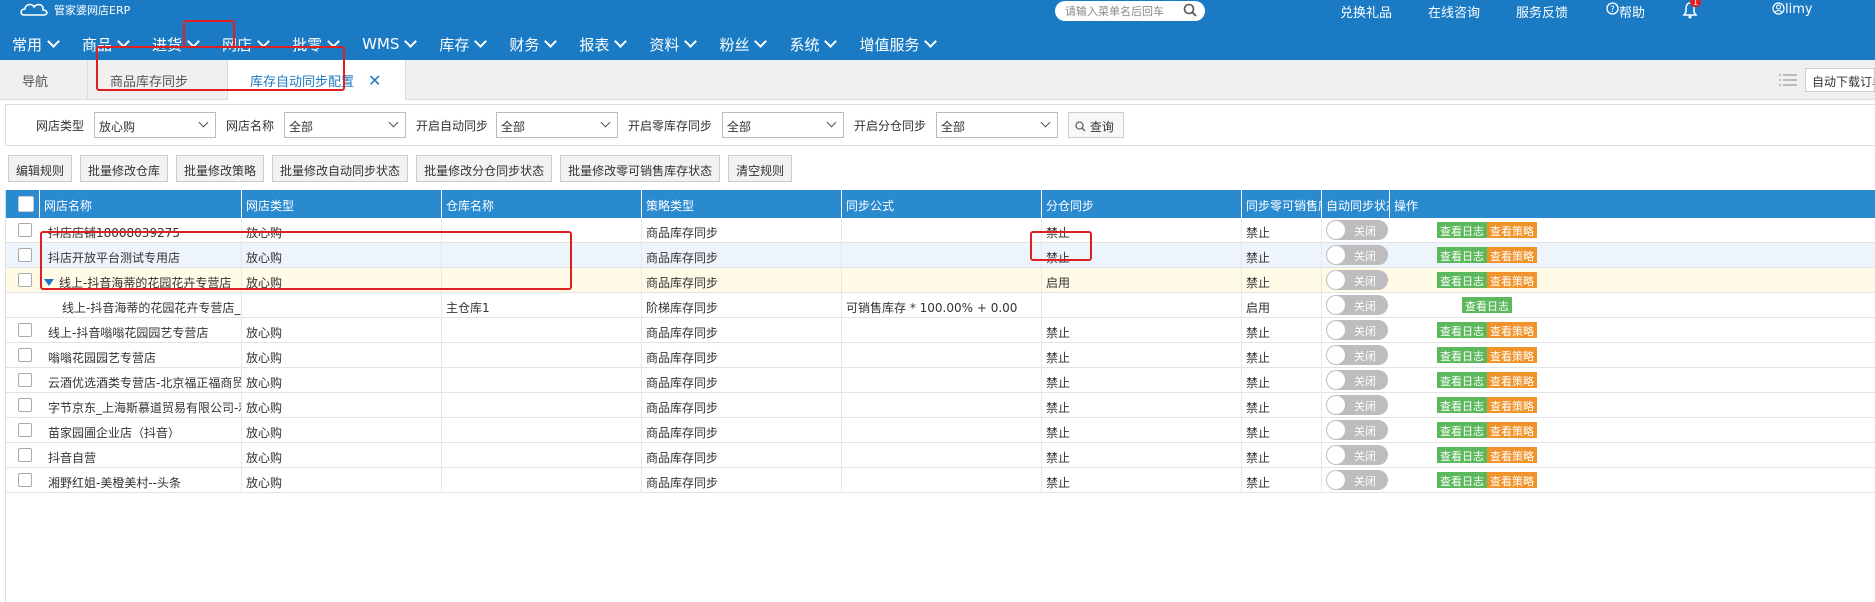 The width and height of the screenshot is (1875, 602). I want to click on nav-item-value-added: 增值服务, so click(897, 44).